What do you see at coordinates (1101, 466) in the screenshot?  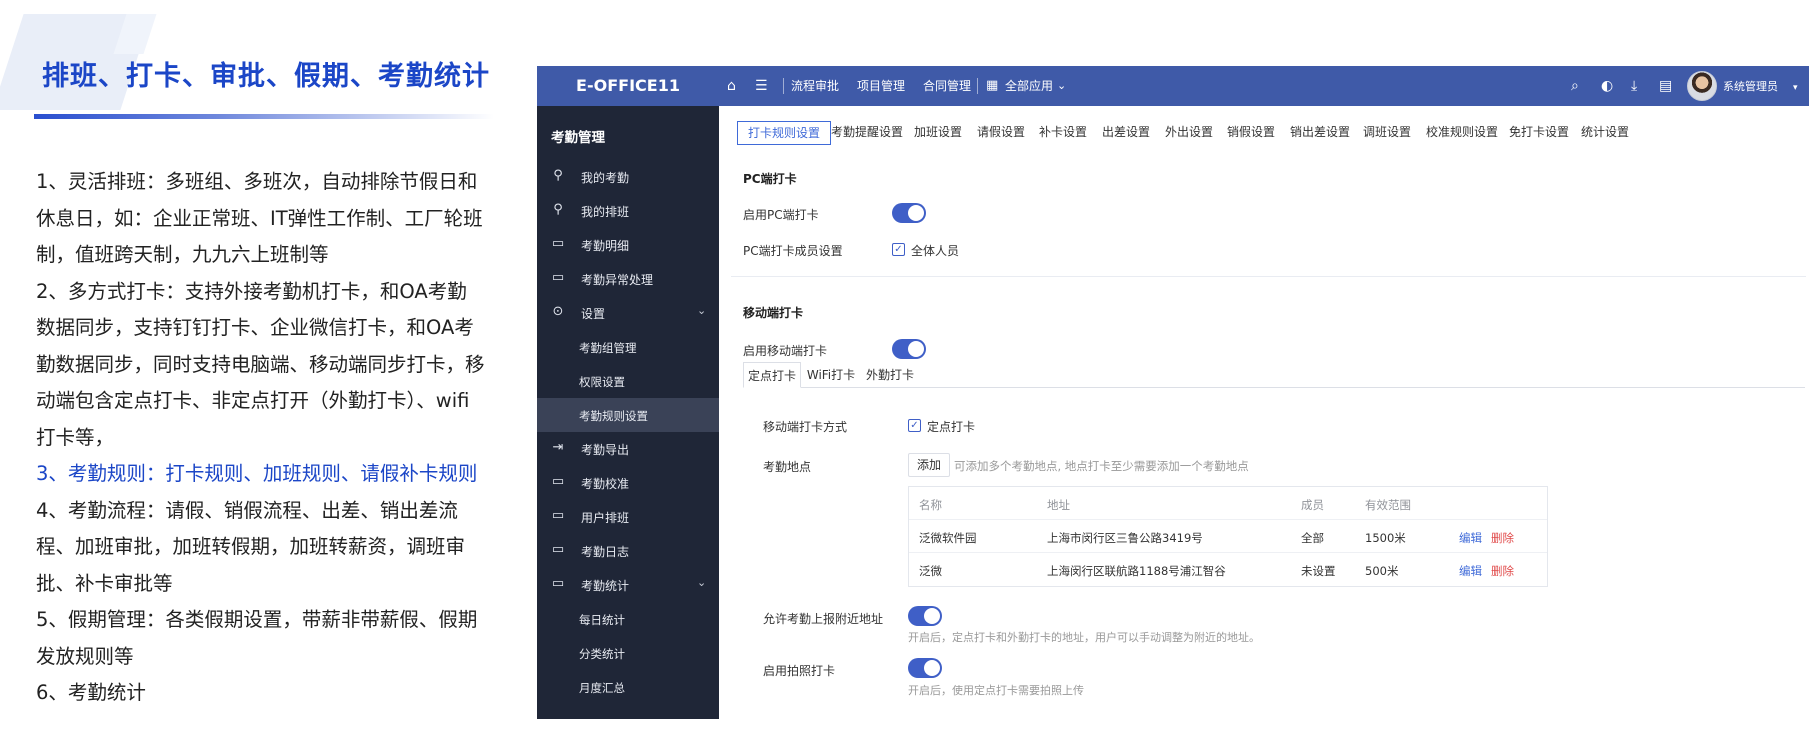 I see `add-location-hint: 可添加多个考勤地点, 地点打卡至少需要添加一个考勤地点` at bounding box center [1101, 466].